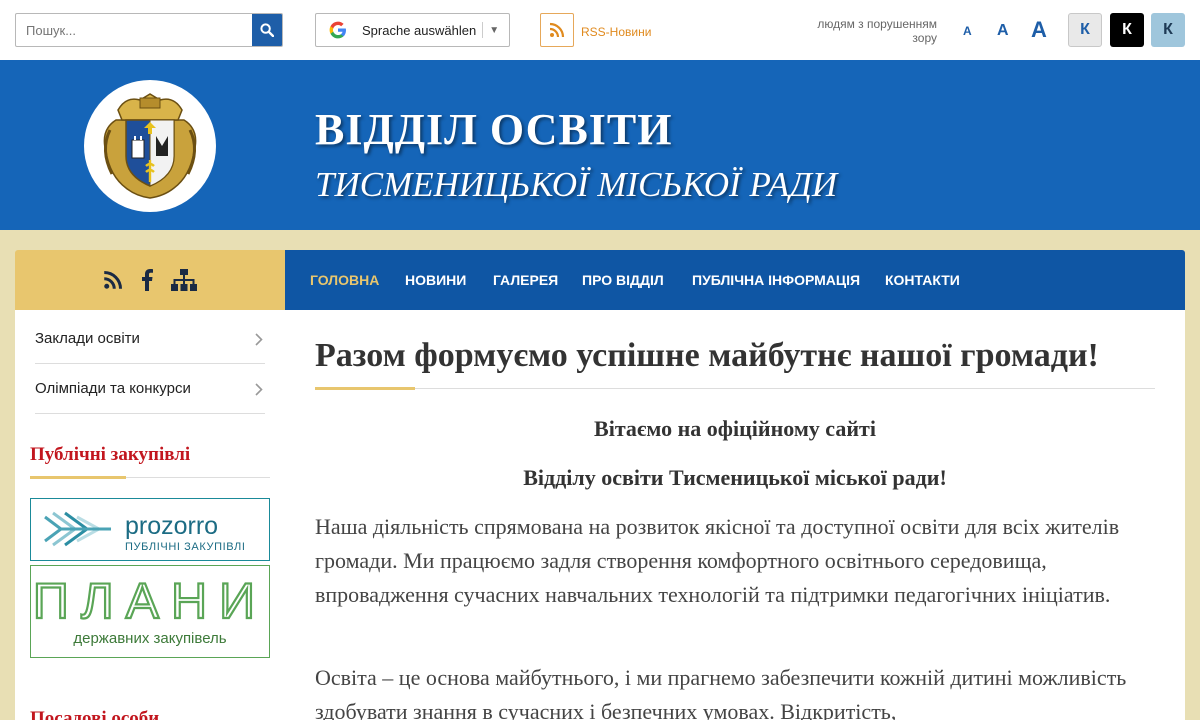 This screenshot has width=1200, height=720. I want to click on nav-item-contacts: Контакти, so click(922, 280).